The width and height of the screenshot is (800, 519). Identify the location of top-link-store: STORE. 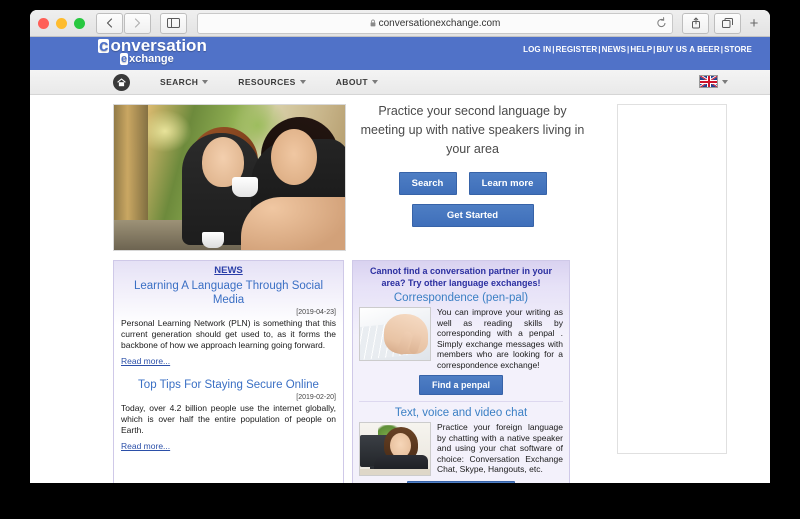
(738, 49).